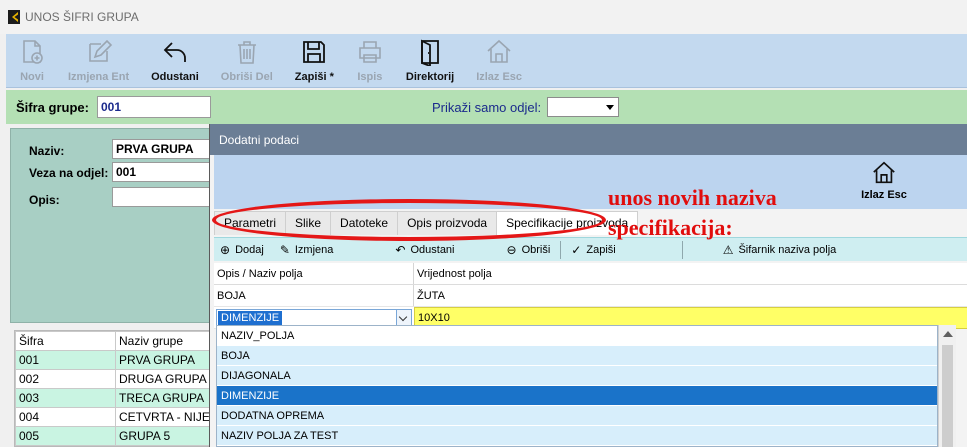  I want to click on department-filter-label: Prikaži samo odjel:, so click(487, 107).